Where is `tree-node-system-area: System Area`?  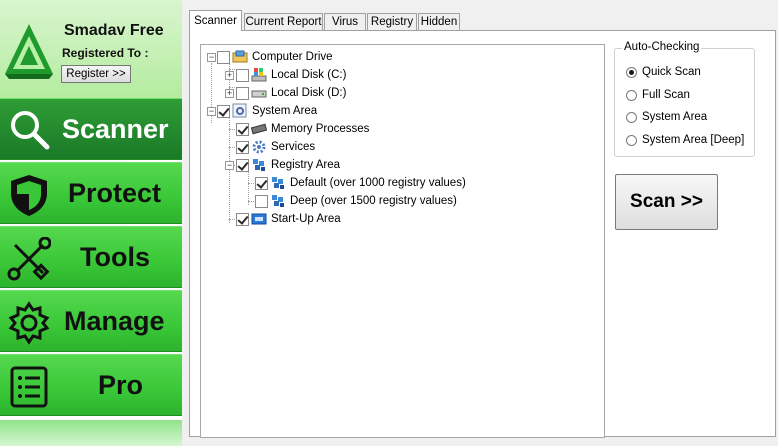 tree-node-system-area: System Area is located at coordinates (267, 111).